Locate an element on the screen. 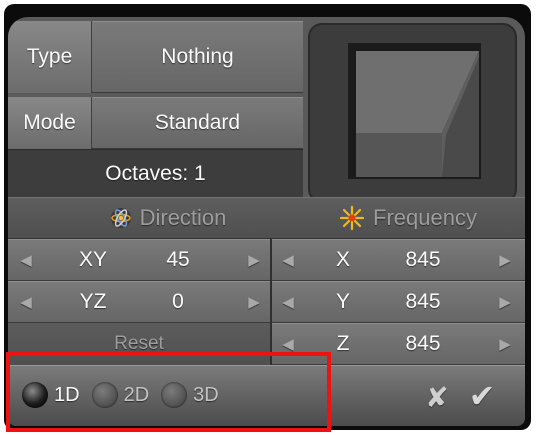  xy-axis-label: XY is located at coordinates (92, 259).